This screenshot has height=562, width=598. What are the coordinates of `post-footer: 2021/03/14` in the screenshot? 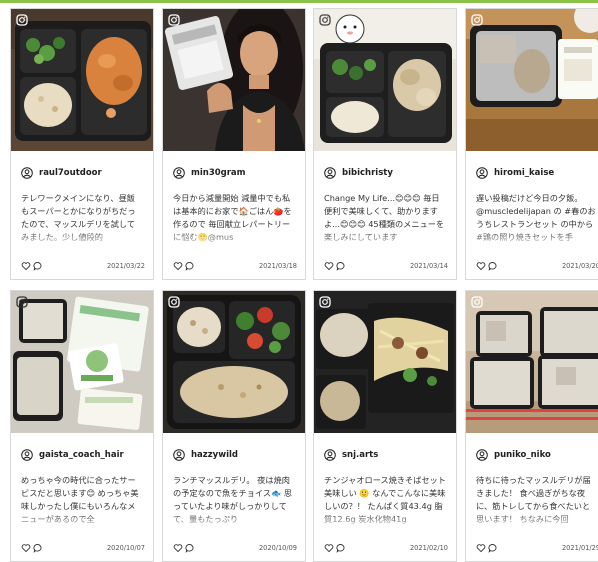 It's located at (386, 266).